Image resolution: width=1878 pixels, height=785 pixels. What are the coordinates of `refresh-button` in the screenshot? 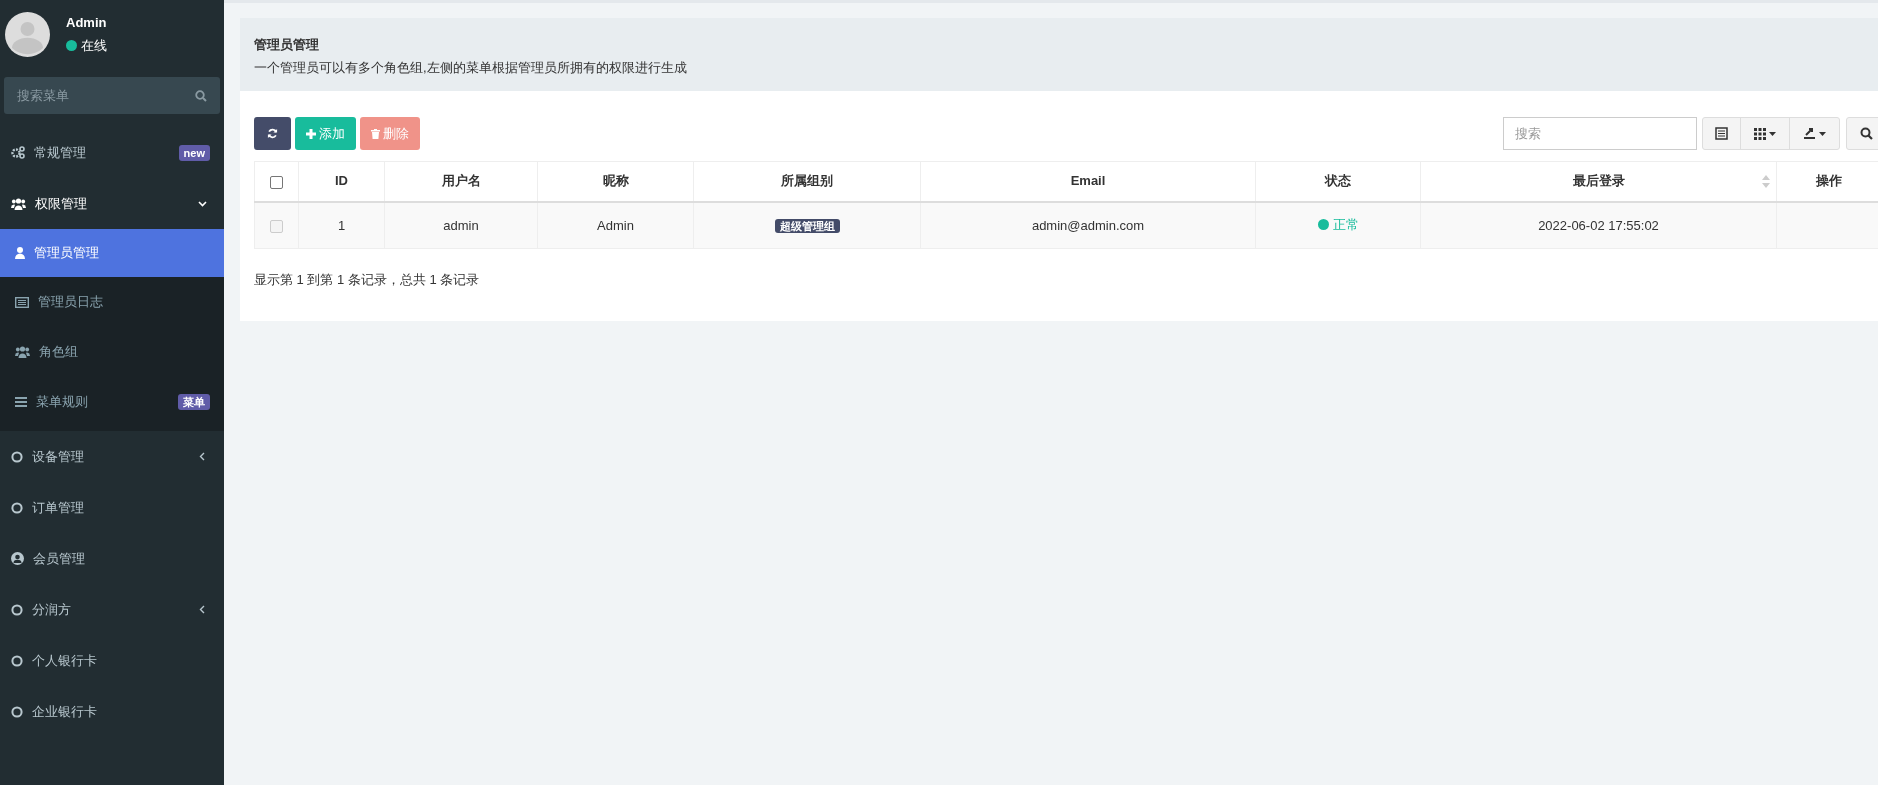 It's located at (272, 133).